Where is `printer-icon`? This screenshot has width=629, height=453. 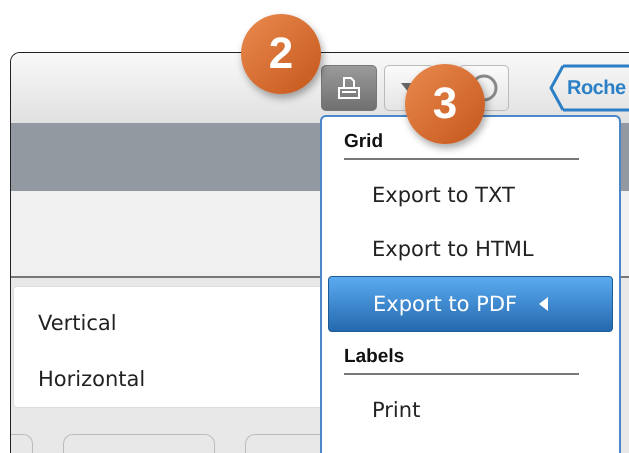 printer-icon is located at coordinates (349, 88).